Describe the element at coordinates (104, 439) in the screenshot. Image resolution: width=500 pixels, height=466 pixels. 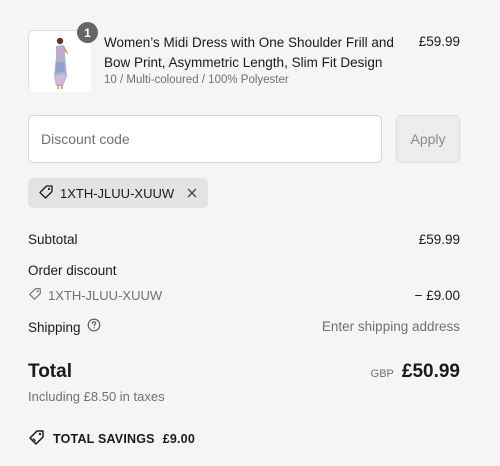
I see `savings-label: TOTAL SAVINGS` at that location.